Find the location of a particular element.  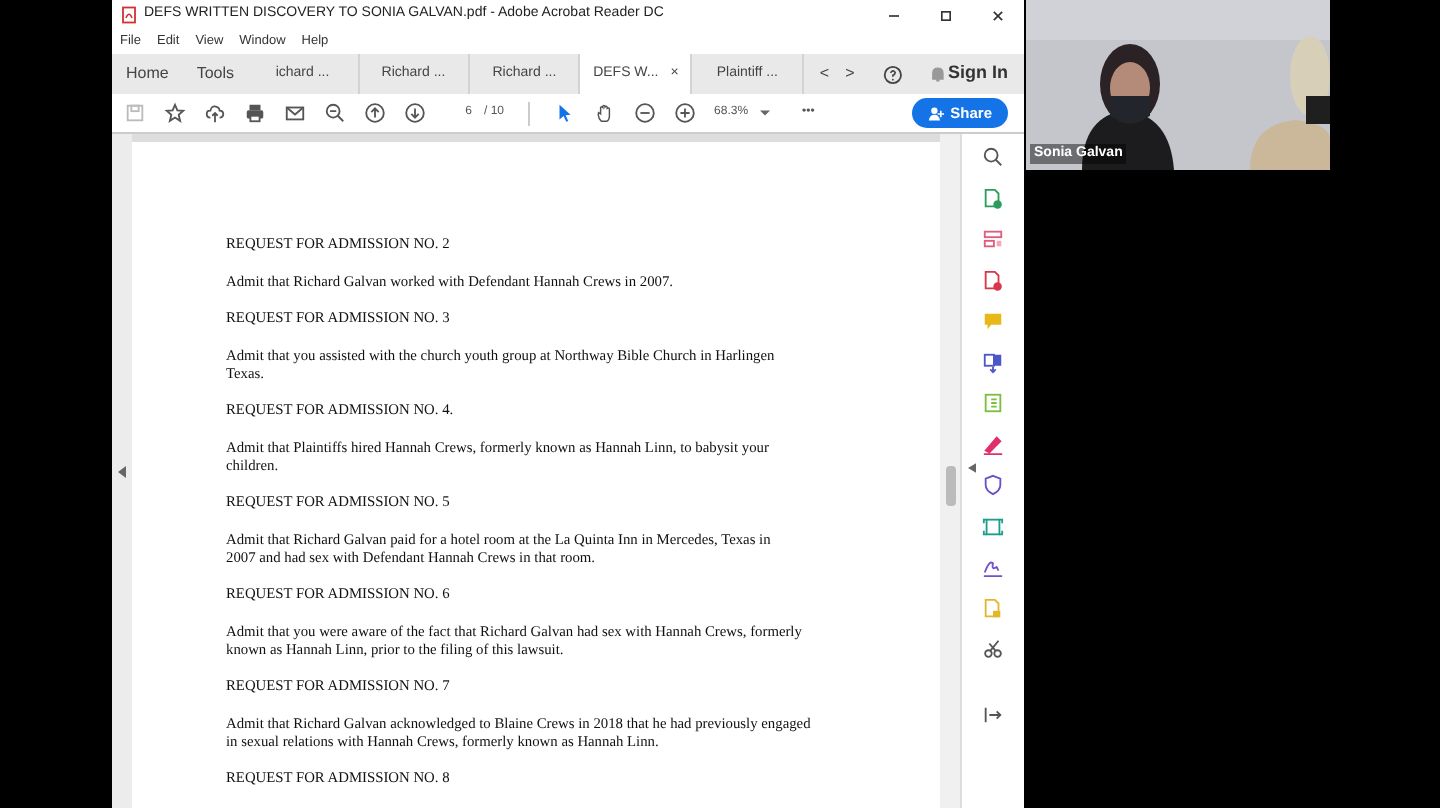

zoom-search-icon is located at coordinates (993, 157).